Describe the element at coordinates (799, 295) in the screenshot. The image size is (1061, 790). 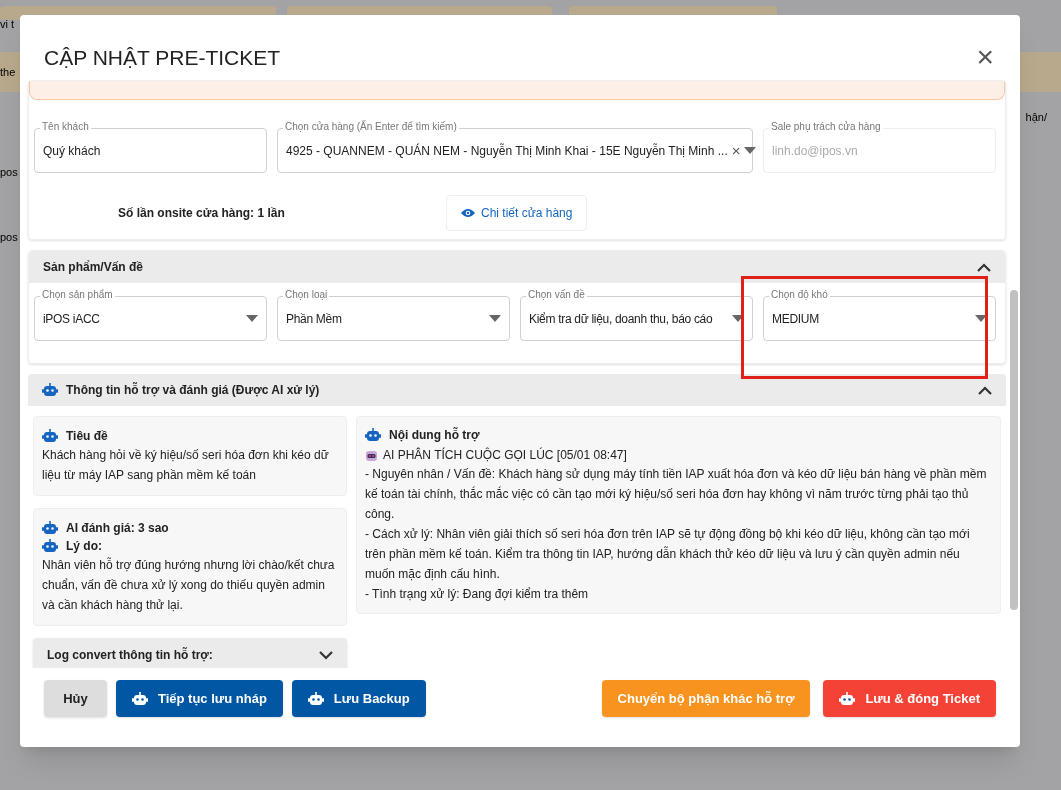
I see `field-label: Chọn độ khó` at that location.